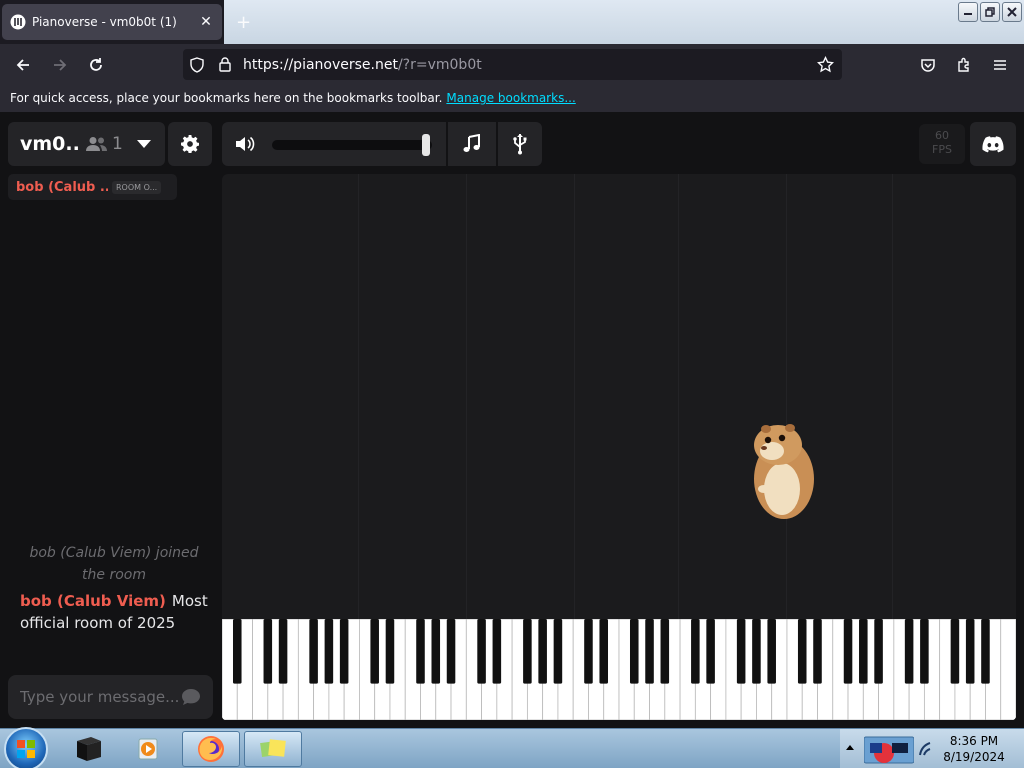  I want to click on browser-tab: Pianoverse - vm0b0t (1) ✕, so click(112, 22).